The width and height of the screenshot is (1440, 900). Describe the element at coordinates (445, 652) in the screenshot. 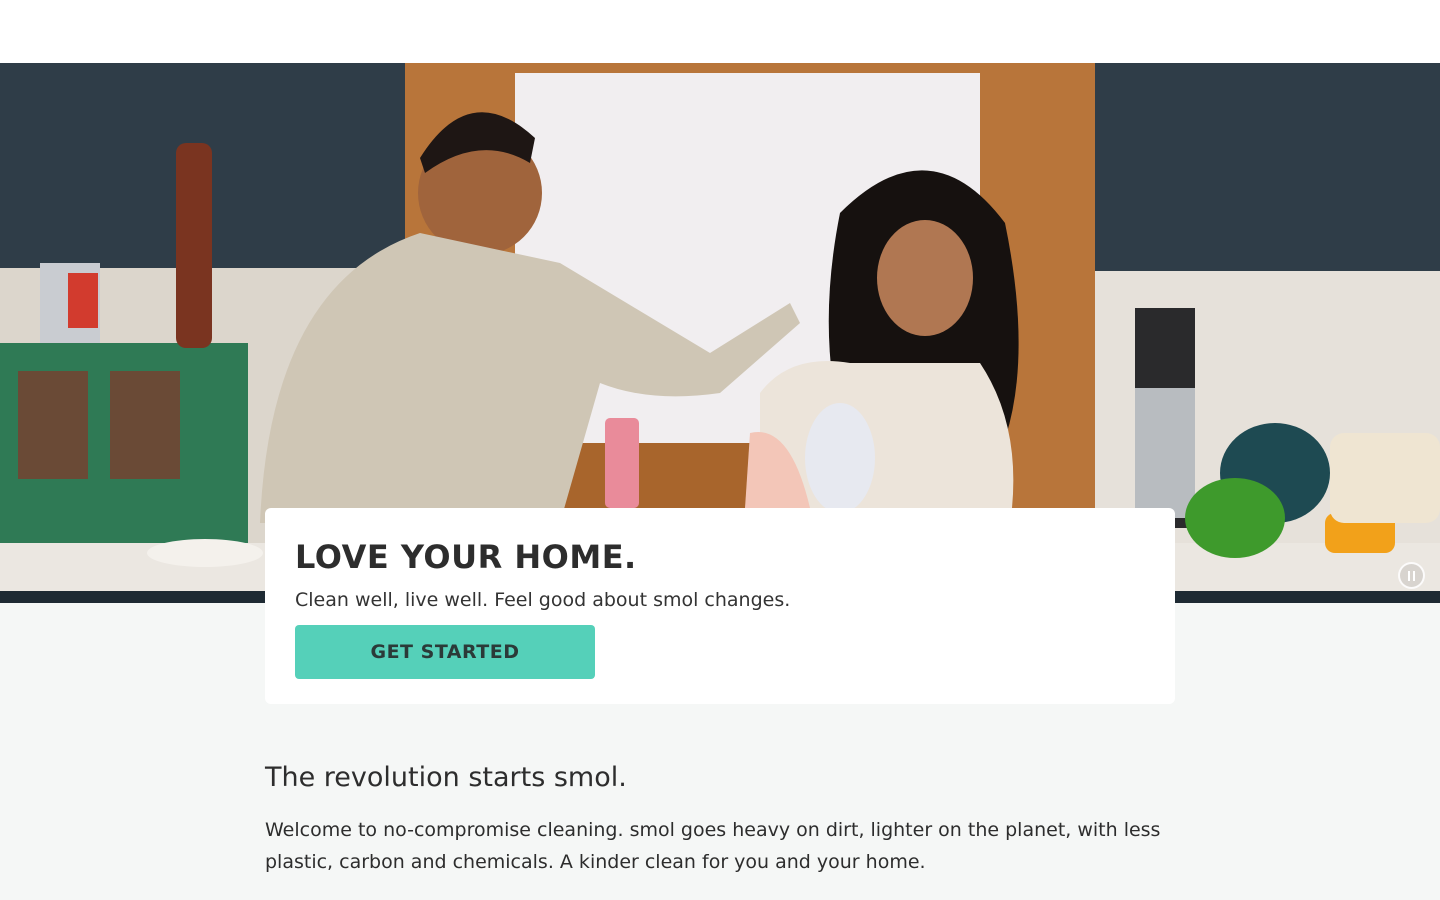

I see `get-started-button: GET STARTED` at that location.